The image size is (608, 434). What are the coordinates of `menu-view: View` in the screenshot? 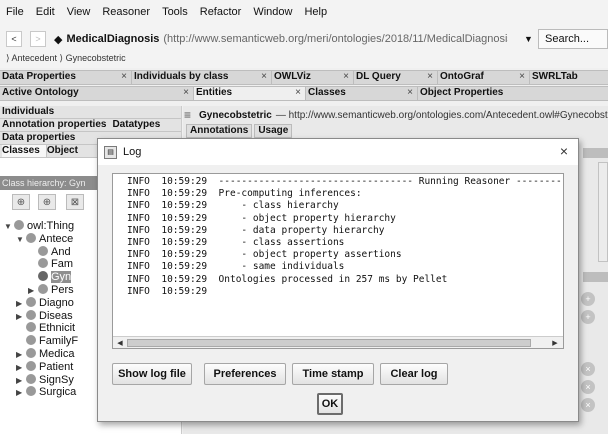 It's located at (79, 12).